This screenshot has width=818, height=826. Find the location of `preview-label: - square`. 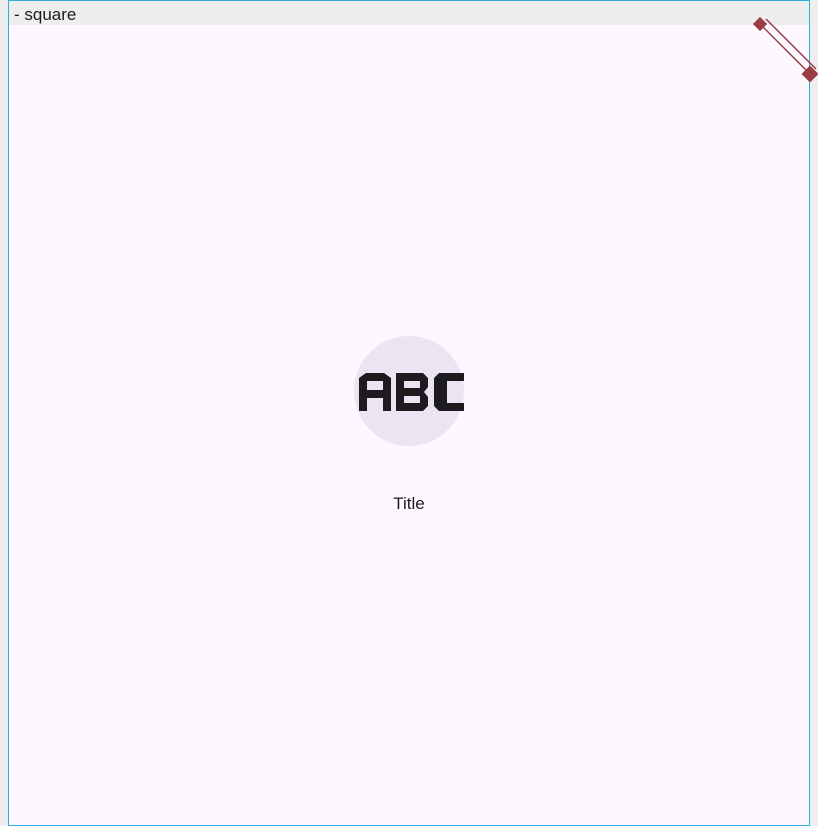

preview-label: - square is located at coordinates (45, 14).